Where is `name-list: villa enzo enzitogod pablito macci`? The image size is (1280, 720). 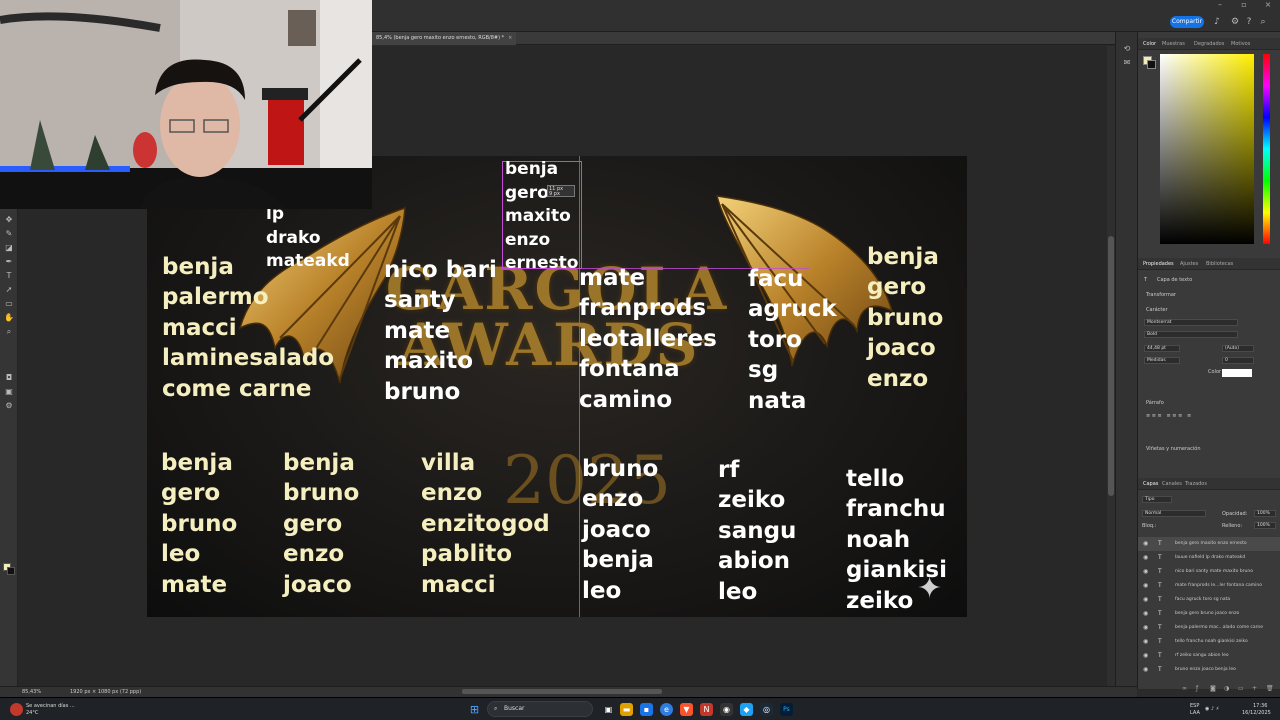 name-list: villa enzo enzitogod pablito macci is located at coordinates (485, 524).